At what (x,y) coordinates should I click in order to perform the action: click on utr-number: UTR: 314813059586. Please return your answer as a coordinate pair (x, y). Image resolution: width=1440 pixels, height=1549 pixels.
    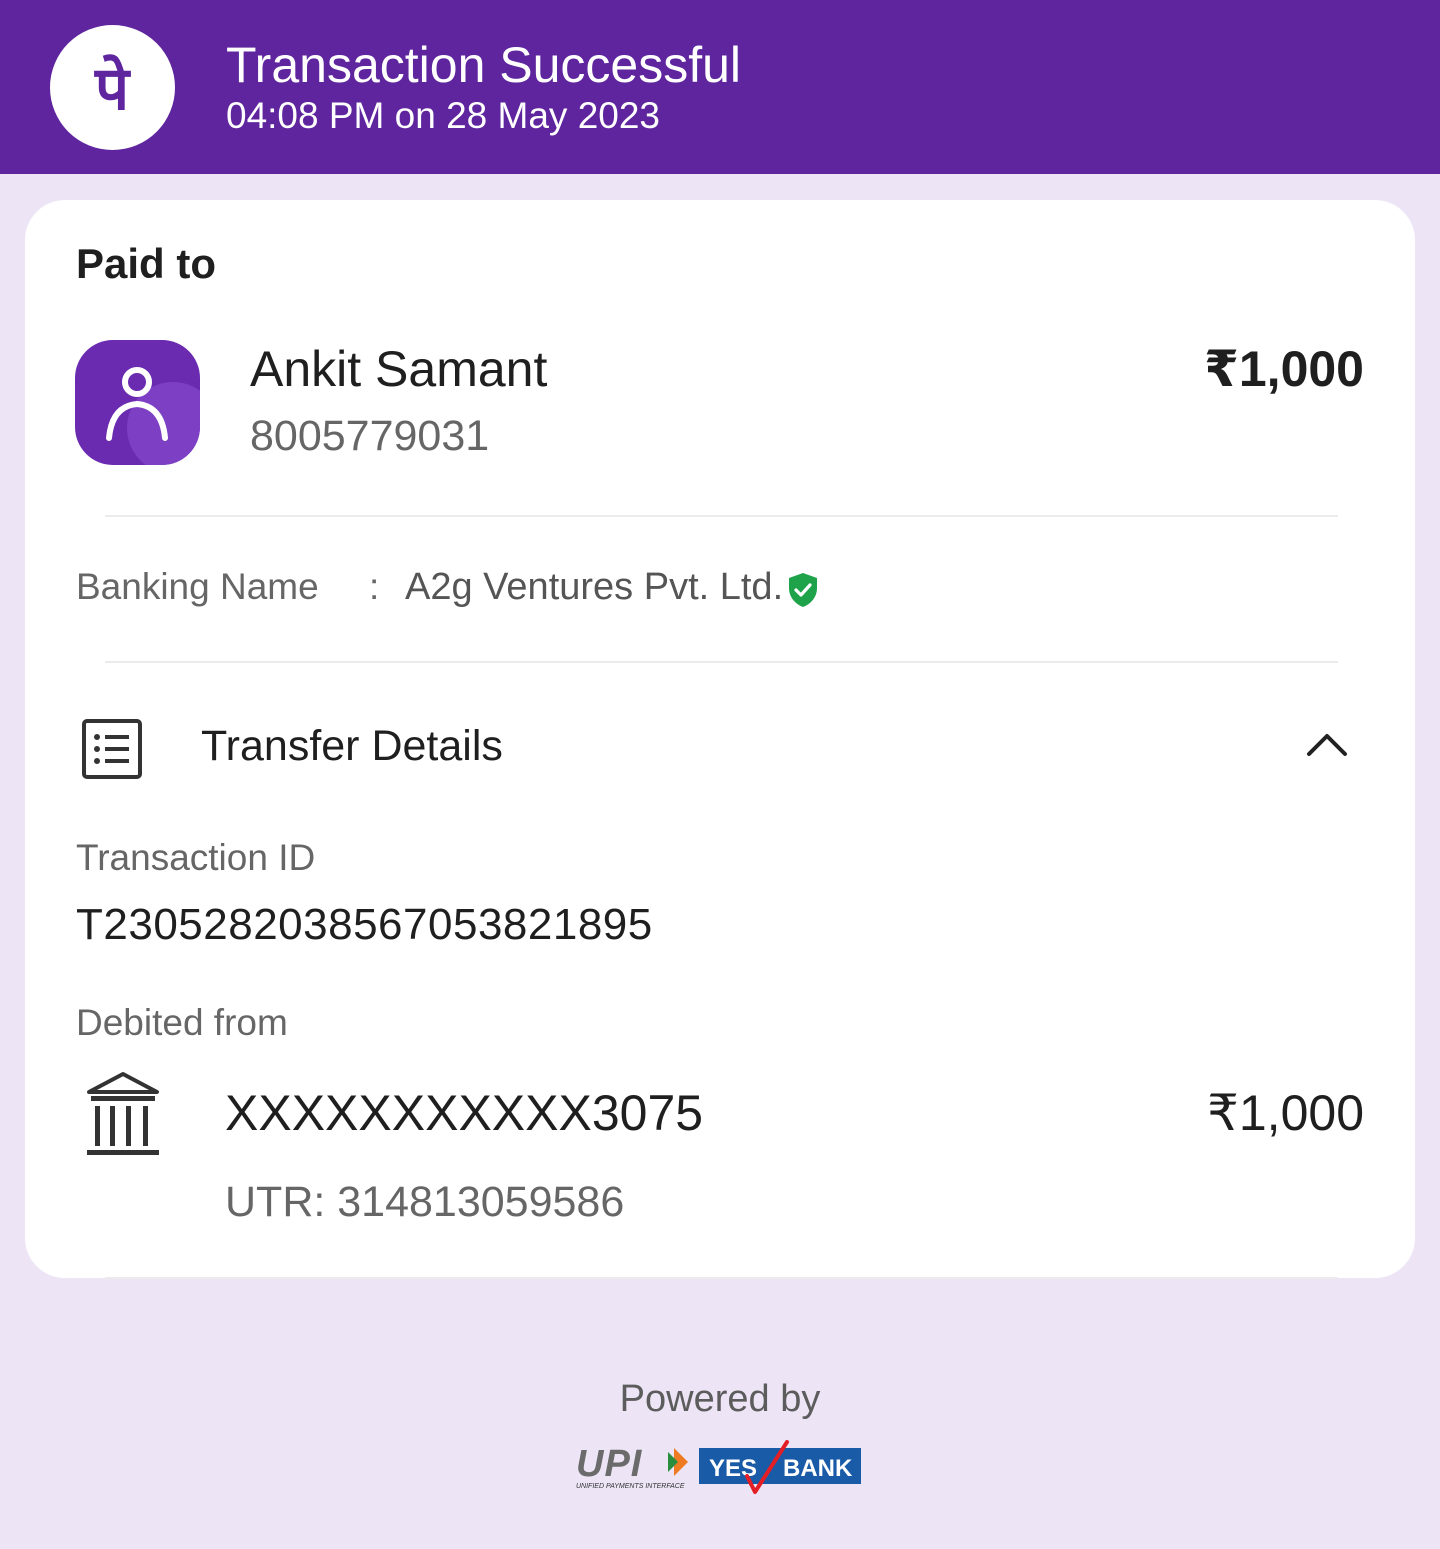
    Looking at the image, I should click on (425, 1202).